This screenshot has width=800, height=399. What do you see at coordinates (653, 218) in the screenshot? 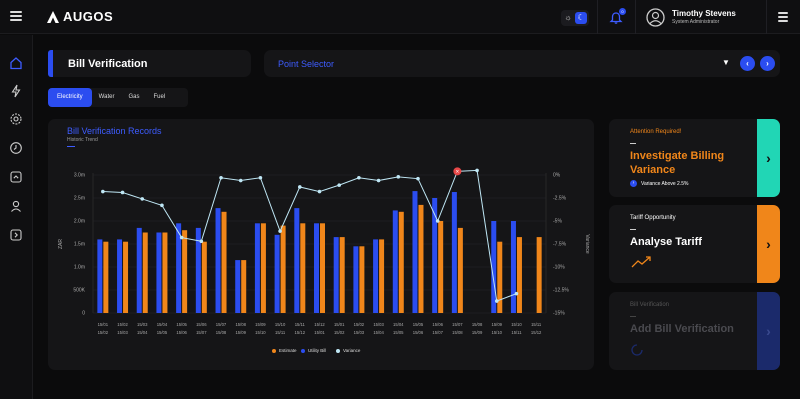
I see `card-label: Tariff Opportunity` at bounding box center [653, 218].